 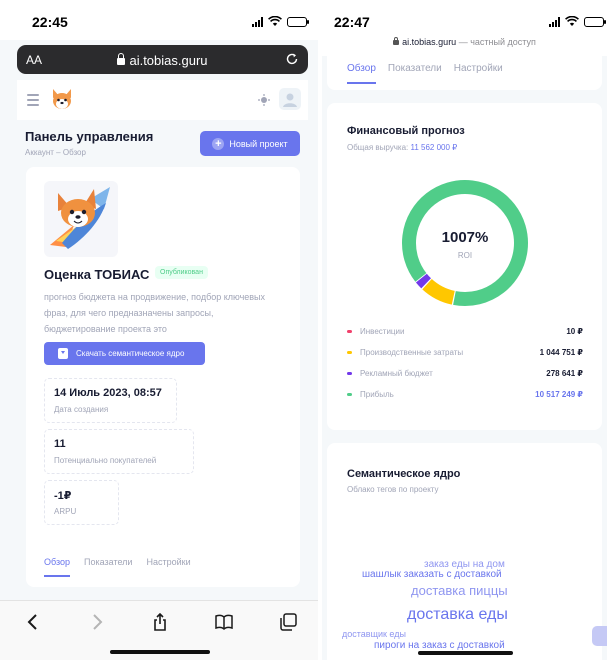 I want to click on hamburger-menu-icon, so click(x=33, y=101).